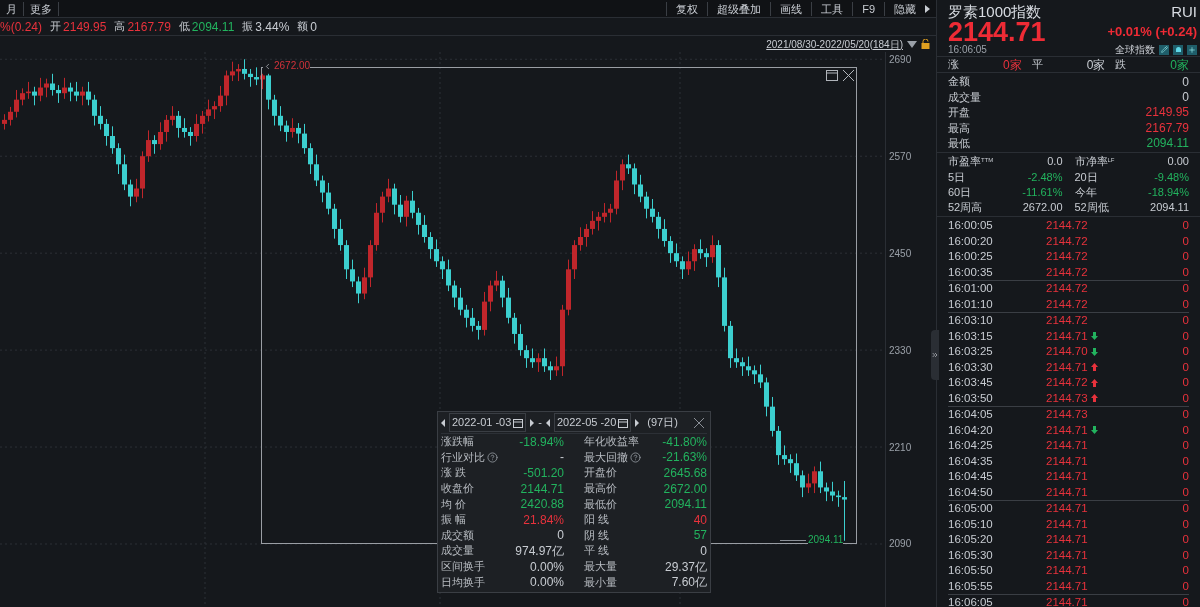 Image resolution: width=1200 pixels, height=607 pixels. I want to click on plus-icon, so click(1192, 49).